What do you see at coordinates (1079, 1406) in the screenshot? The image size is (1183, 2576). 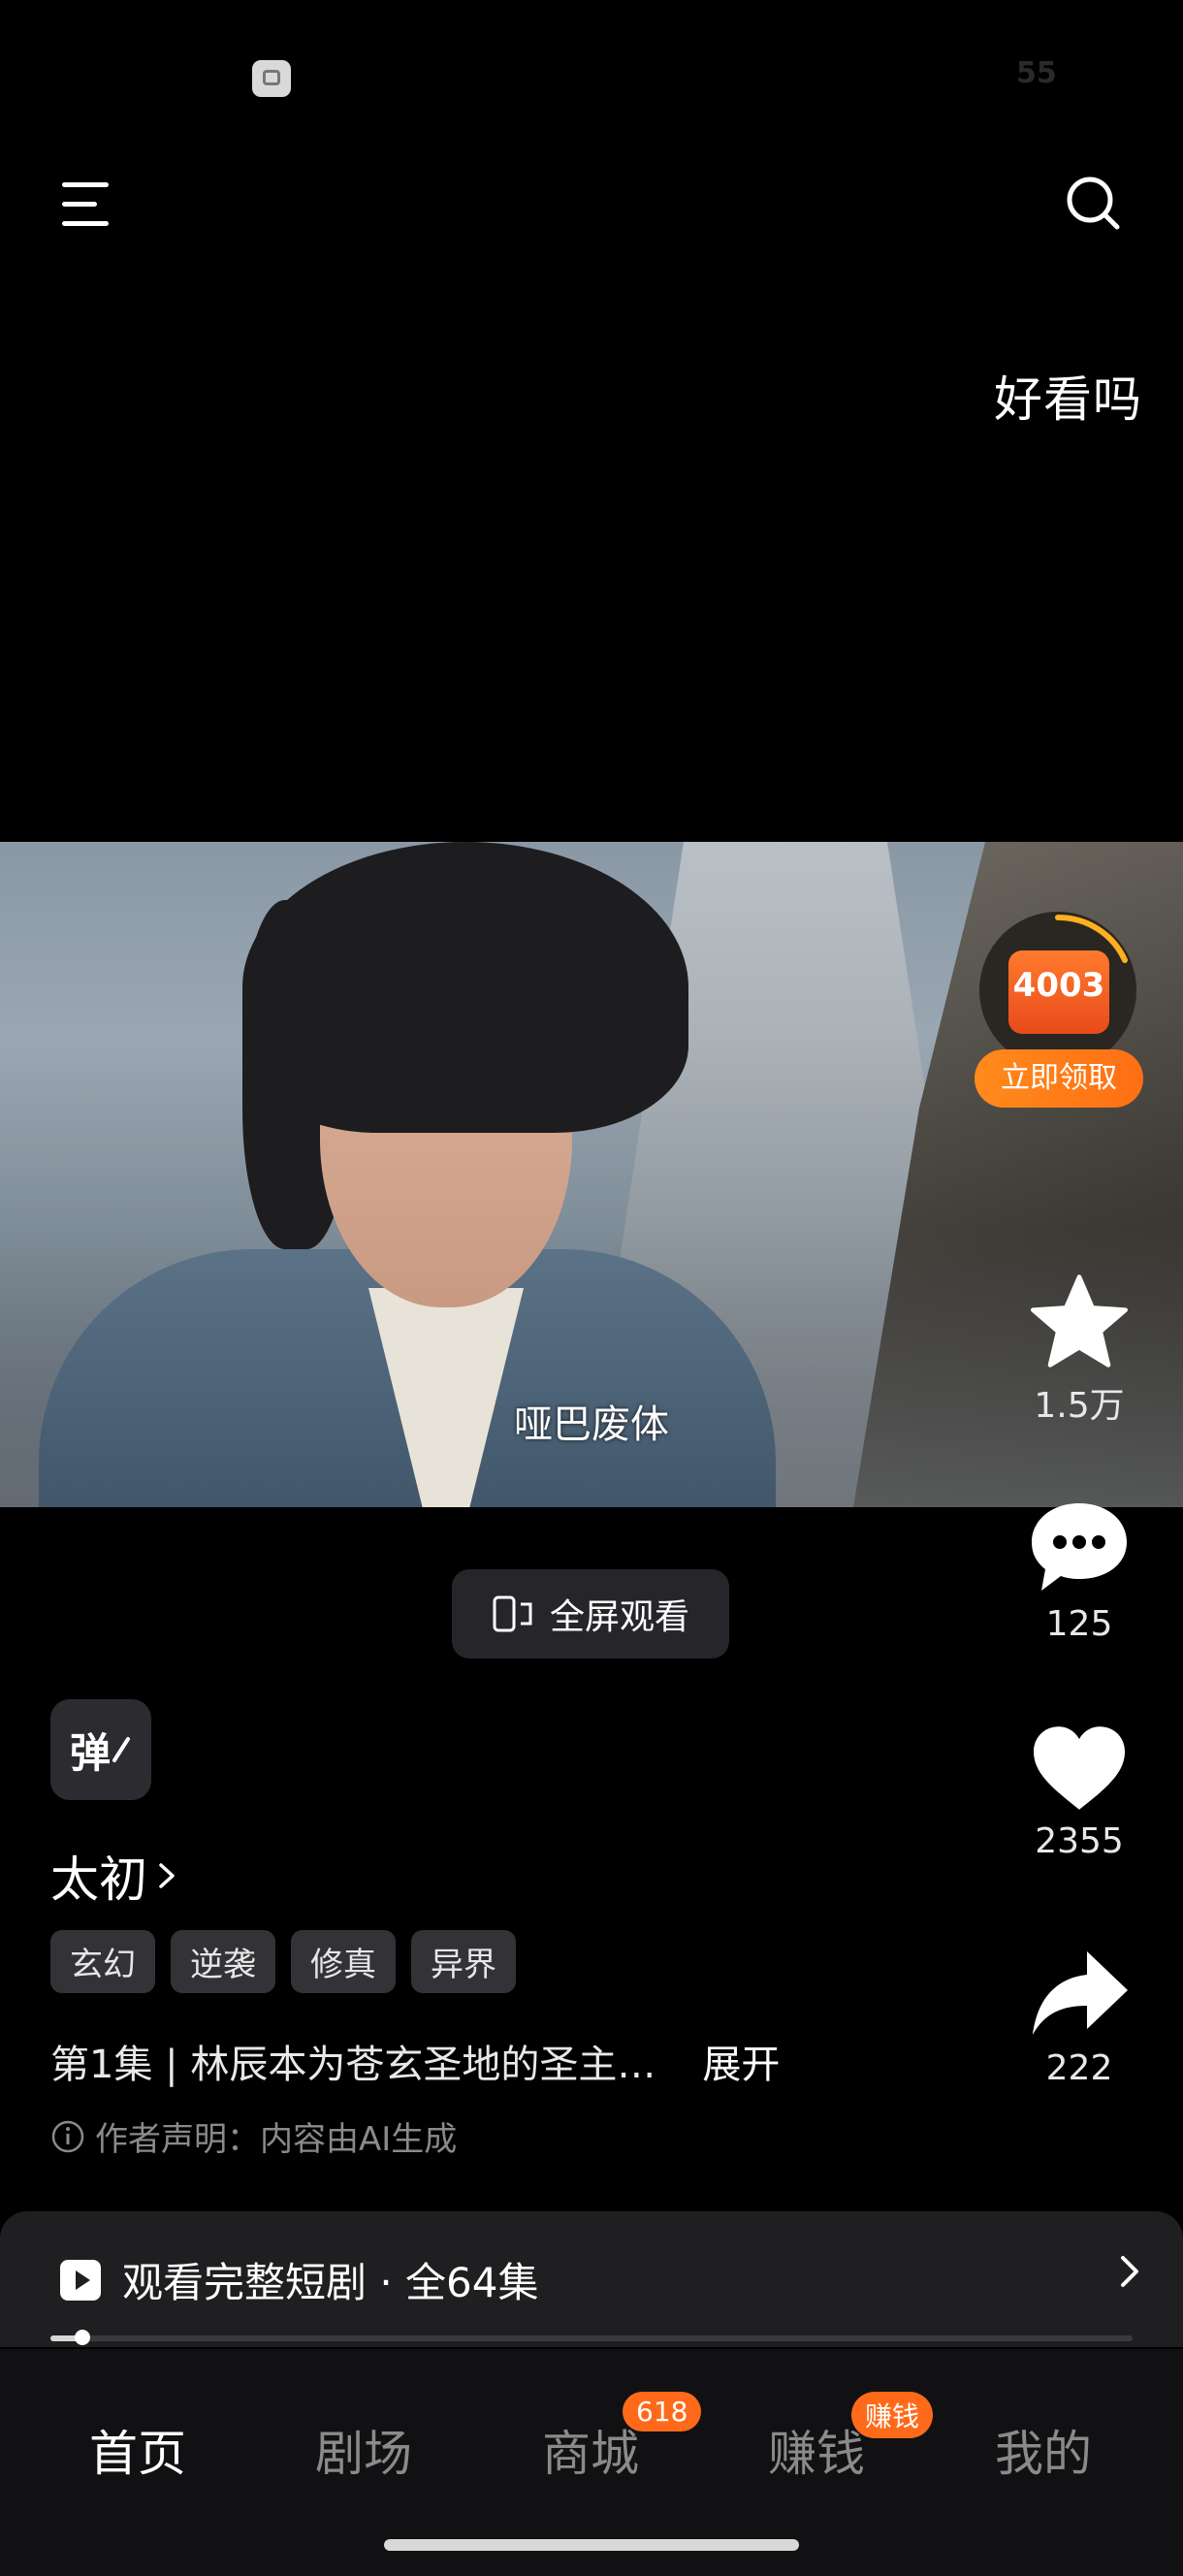 I see `favorite-count: 1.5万` at bounding box center [1079, 1406].